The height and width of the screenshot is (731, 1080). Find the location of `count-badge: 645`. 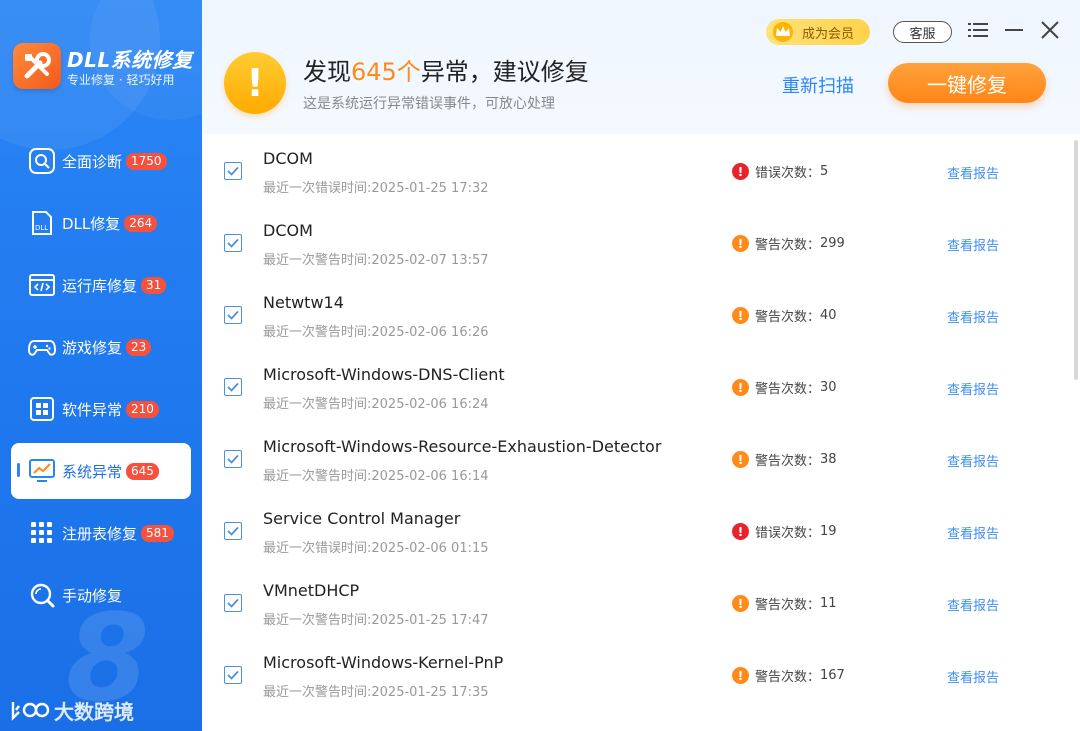

count-badge: 645 is located at coordinates (142, 471).